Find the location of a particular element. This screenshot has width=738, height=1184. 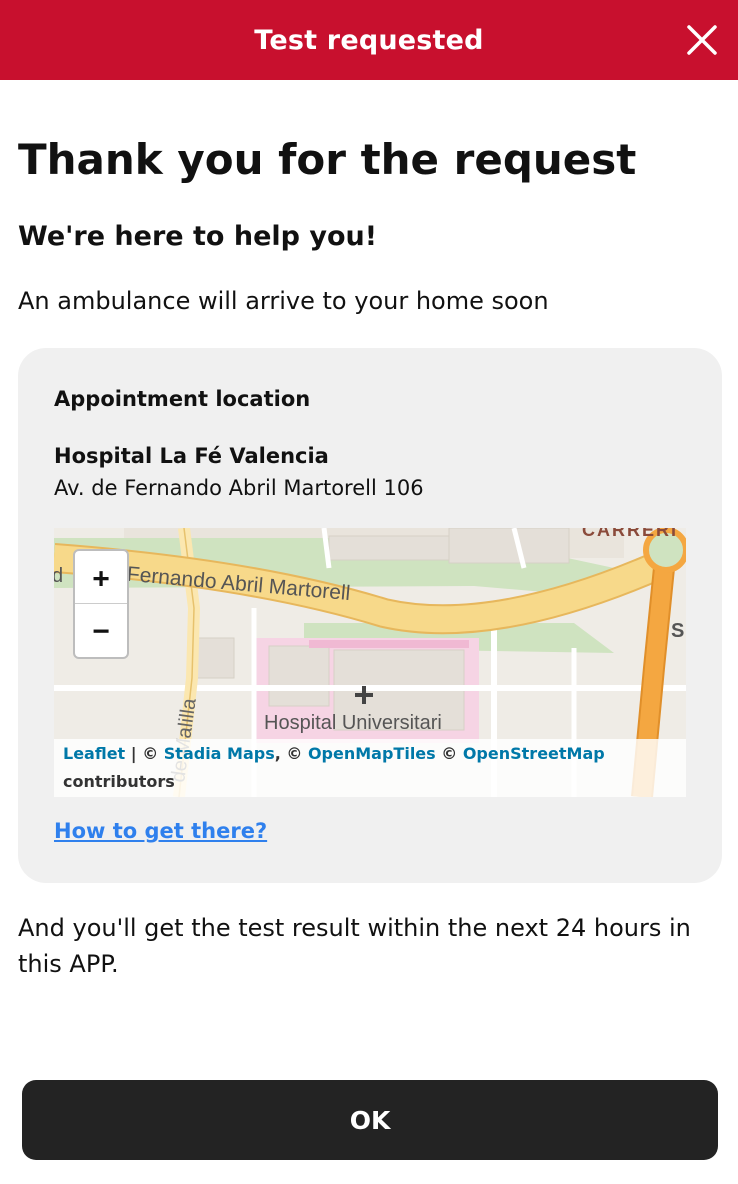

zoom-in-button: + is located at coordinates (101, 577).